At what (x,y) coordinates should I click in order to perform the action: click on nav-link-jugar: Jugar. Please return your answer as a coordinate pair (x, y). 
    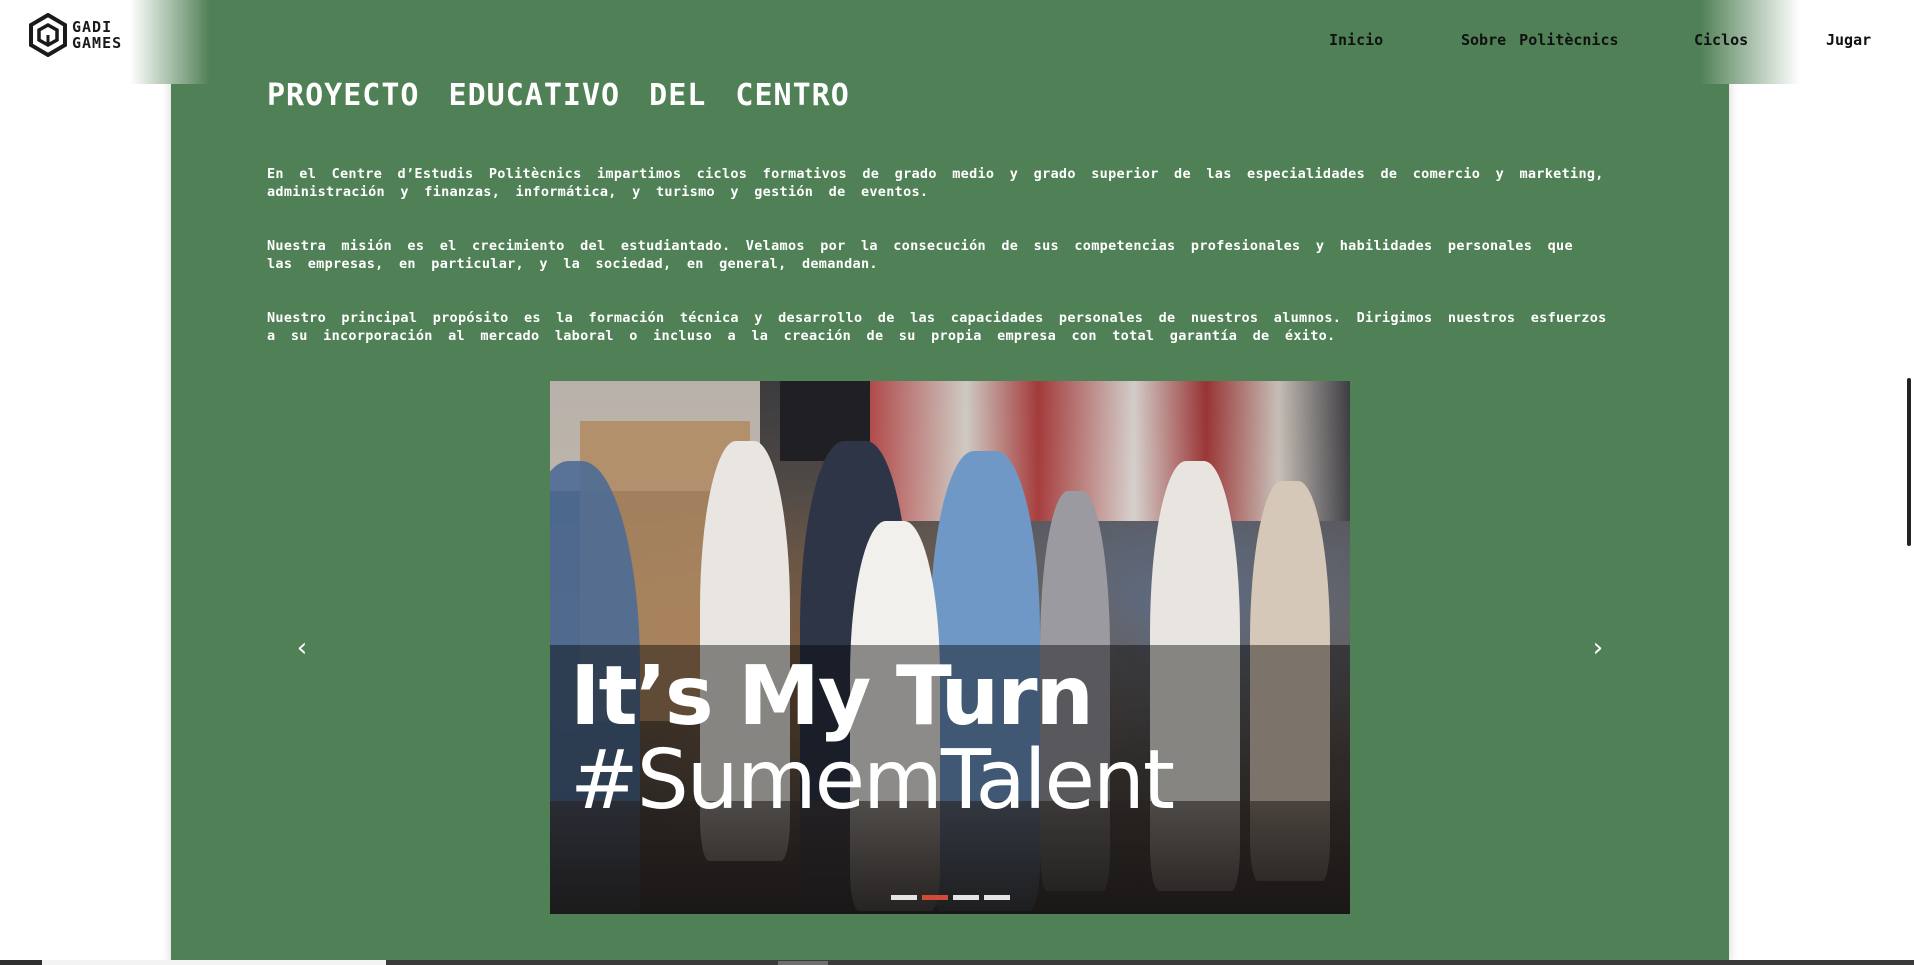
    Looking at the image, I should click on (1848, 40).